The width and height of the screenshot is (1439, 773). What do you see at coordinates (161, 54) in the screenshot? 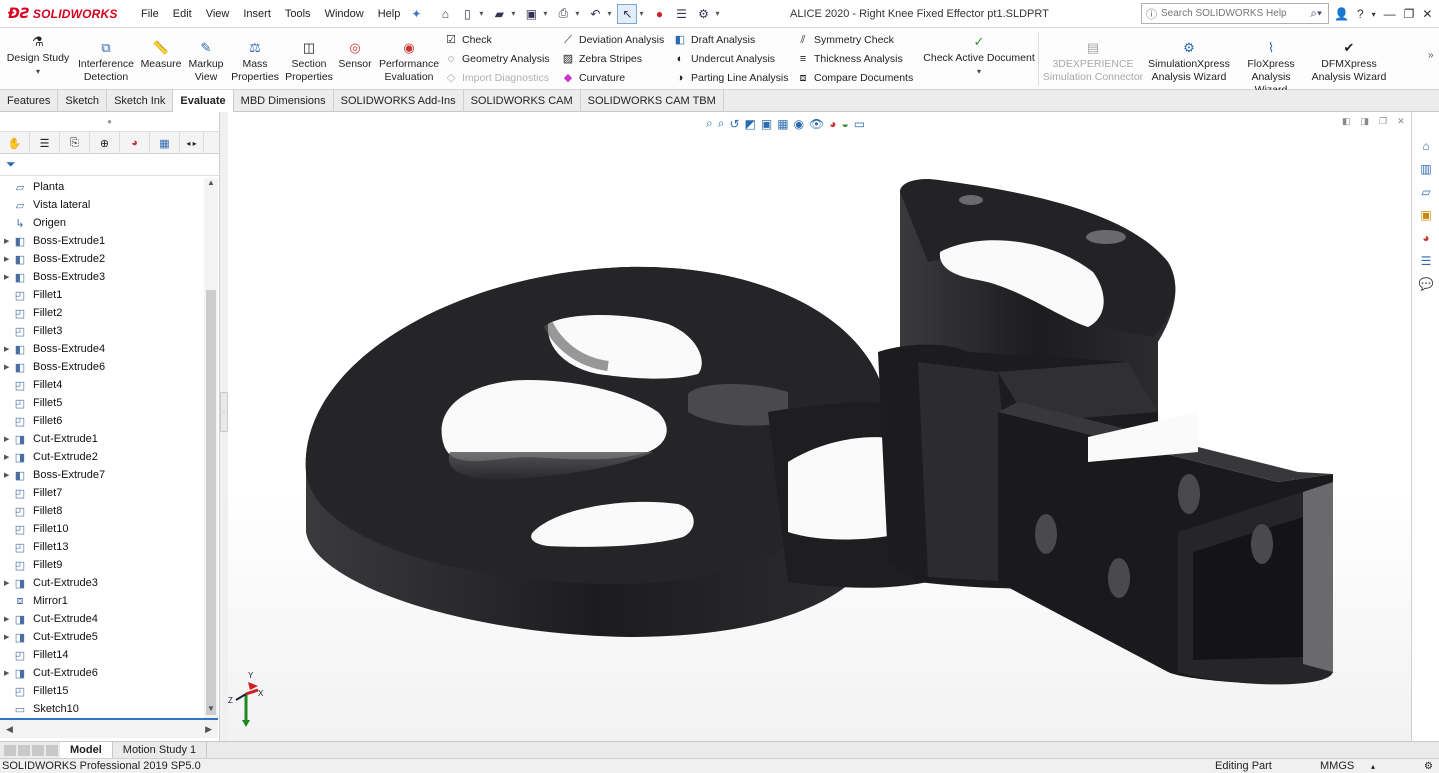
I see `measure-button: 📏 Measure` at bounding box center [161, 54].